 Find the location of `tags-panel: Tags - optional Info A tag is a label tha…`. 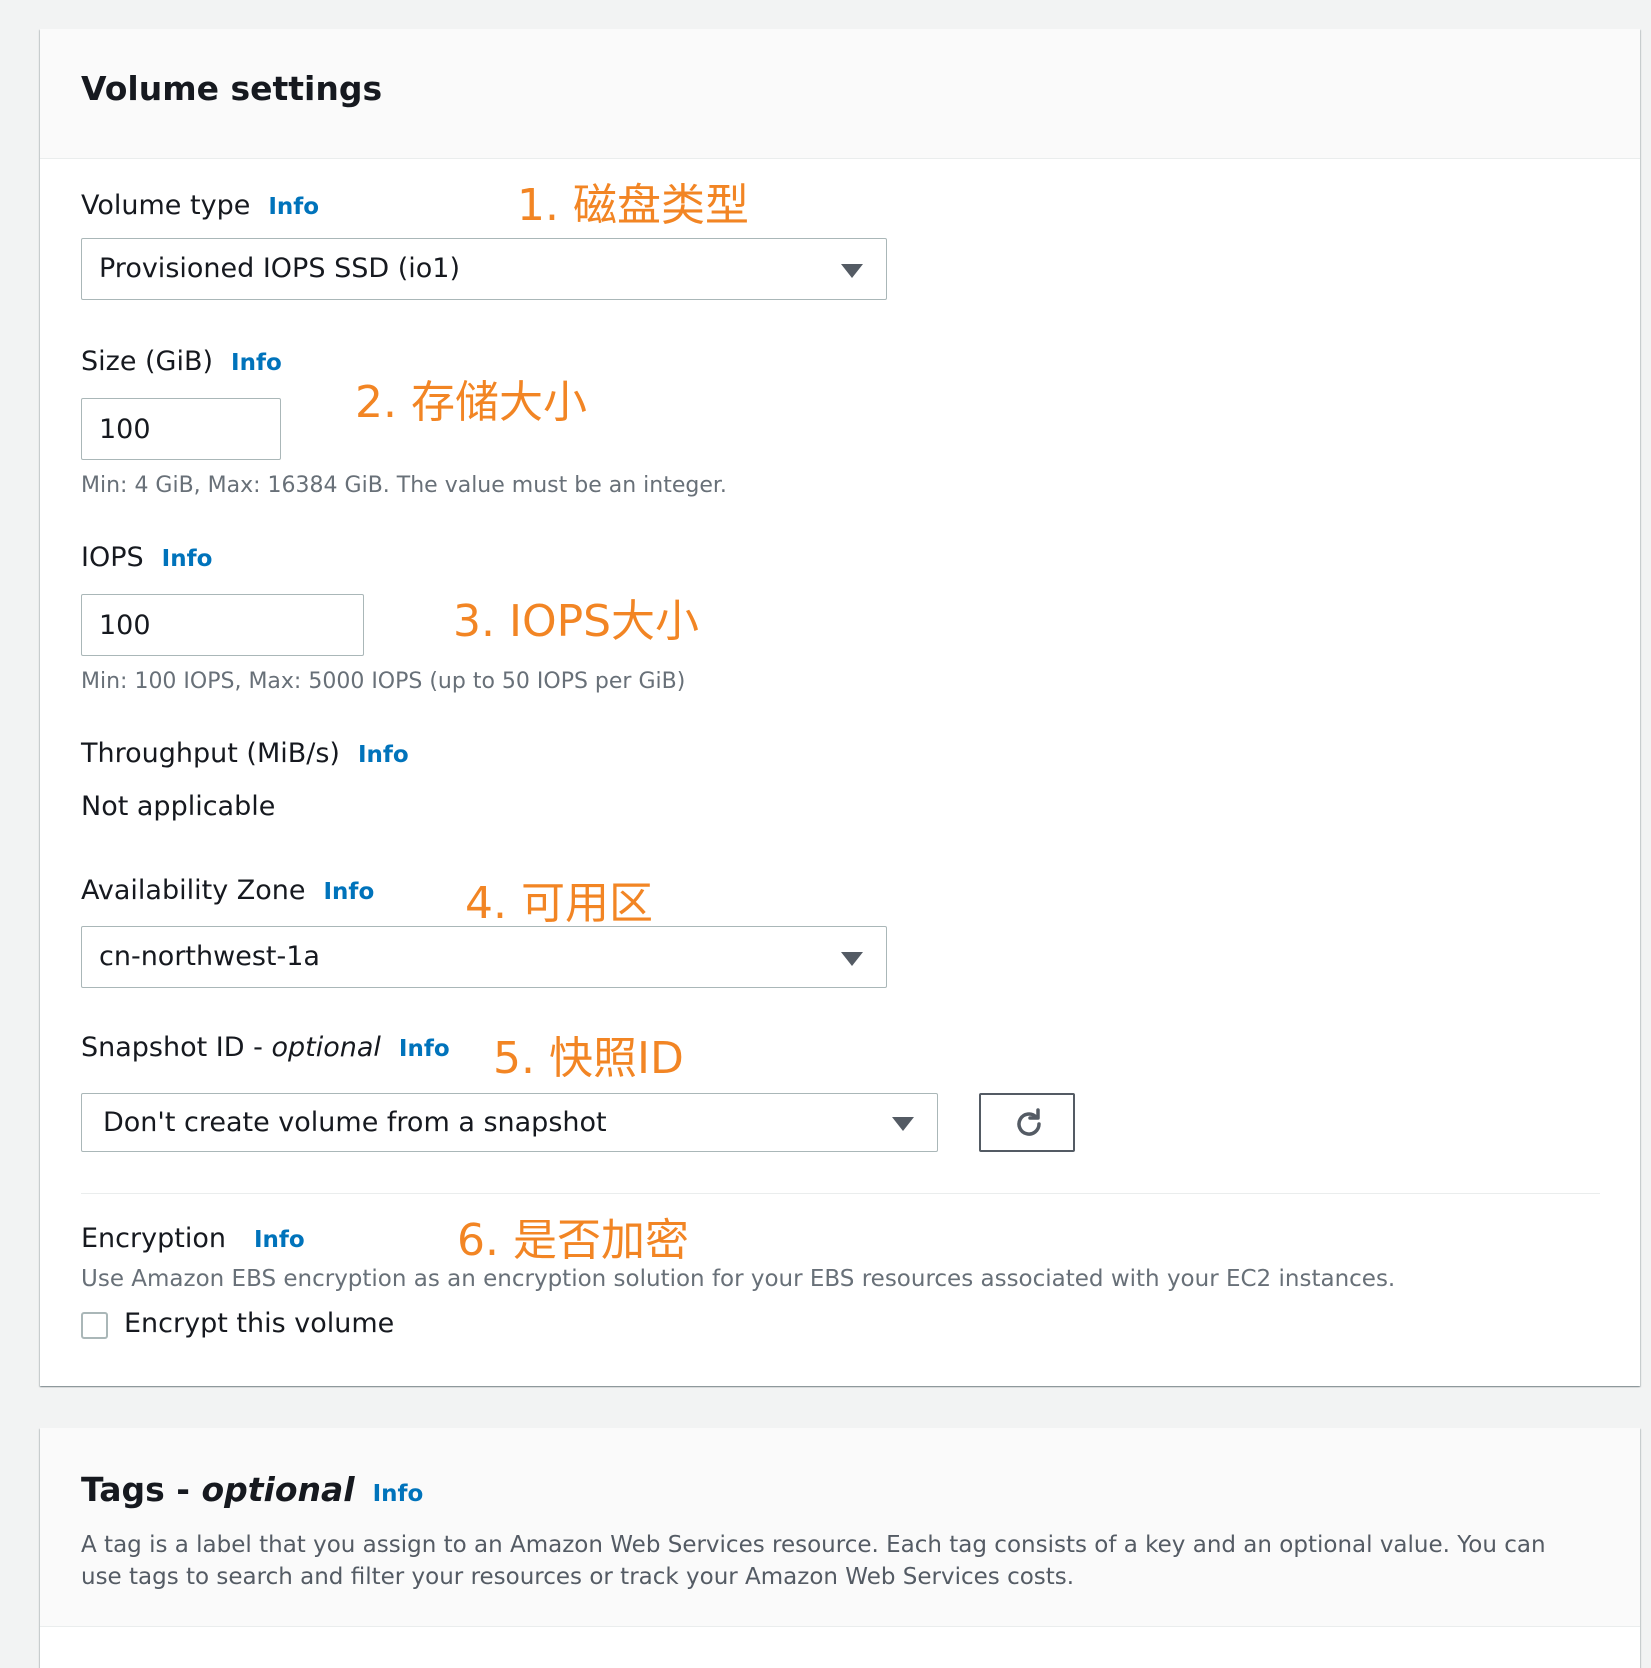

tags-panel: Tags - optional Info A tag is a label tha… is located at coordinates (840, 1548).